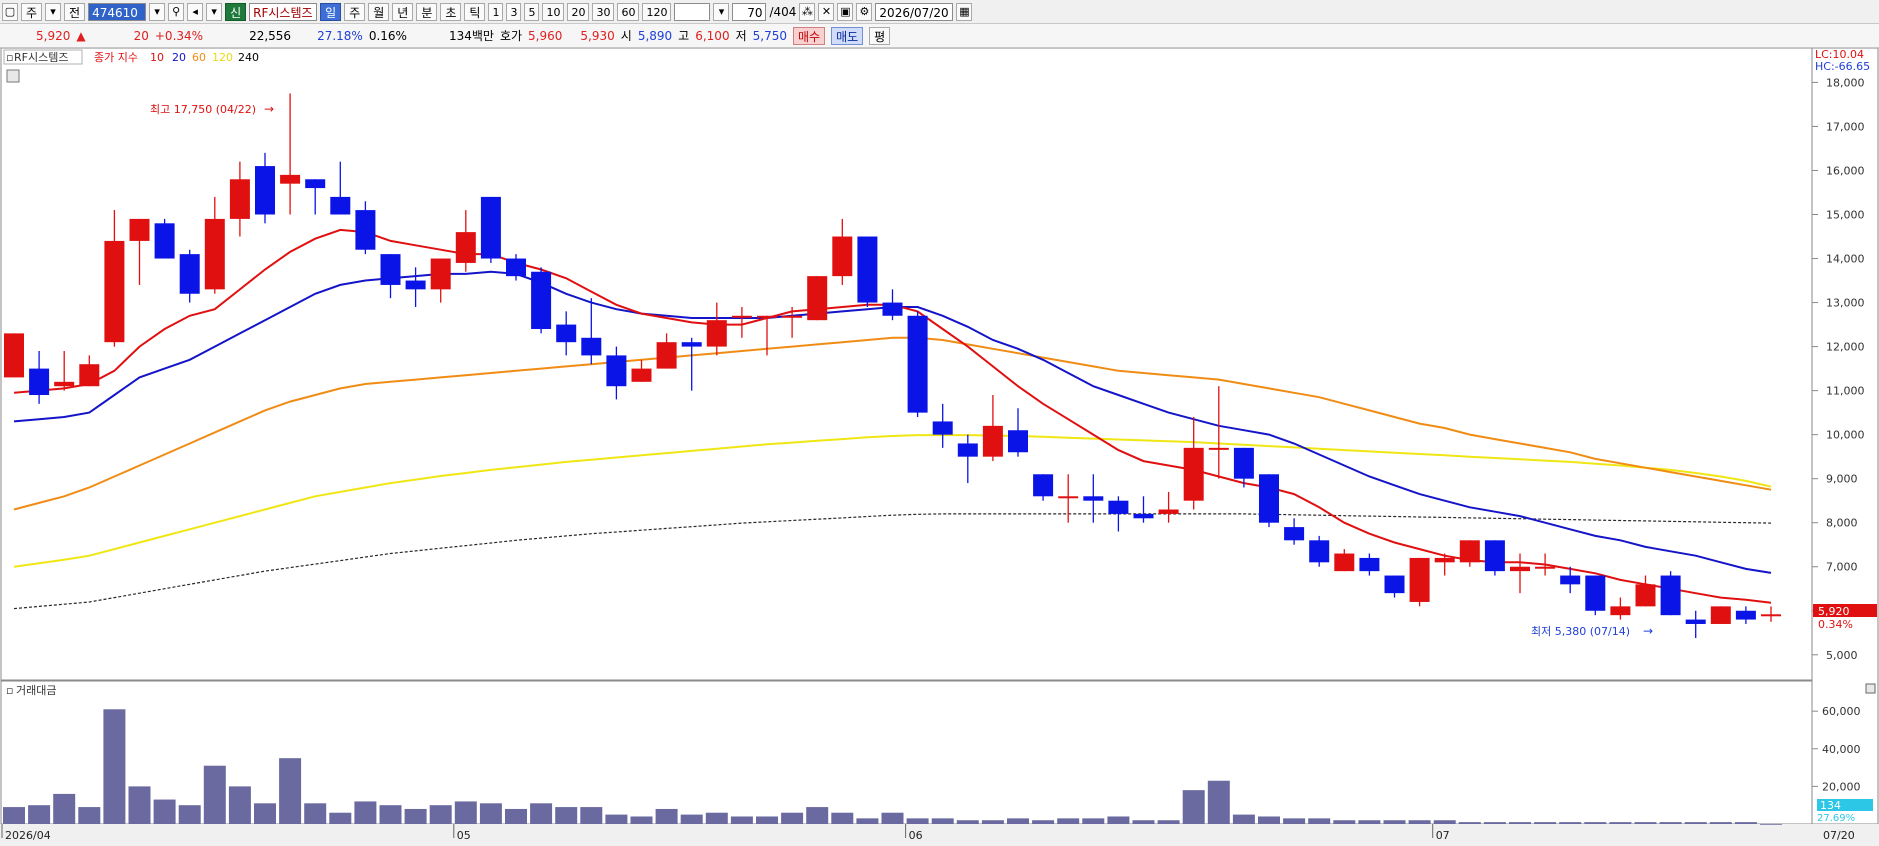  What do you see at coordinates (1845, 435) in the screenshot?
I see `price-tick-label: 10,000` at bounding box center [1845, 435].